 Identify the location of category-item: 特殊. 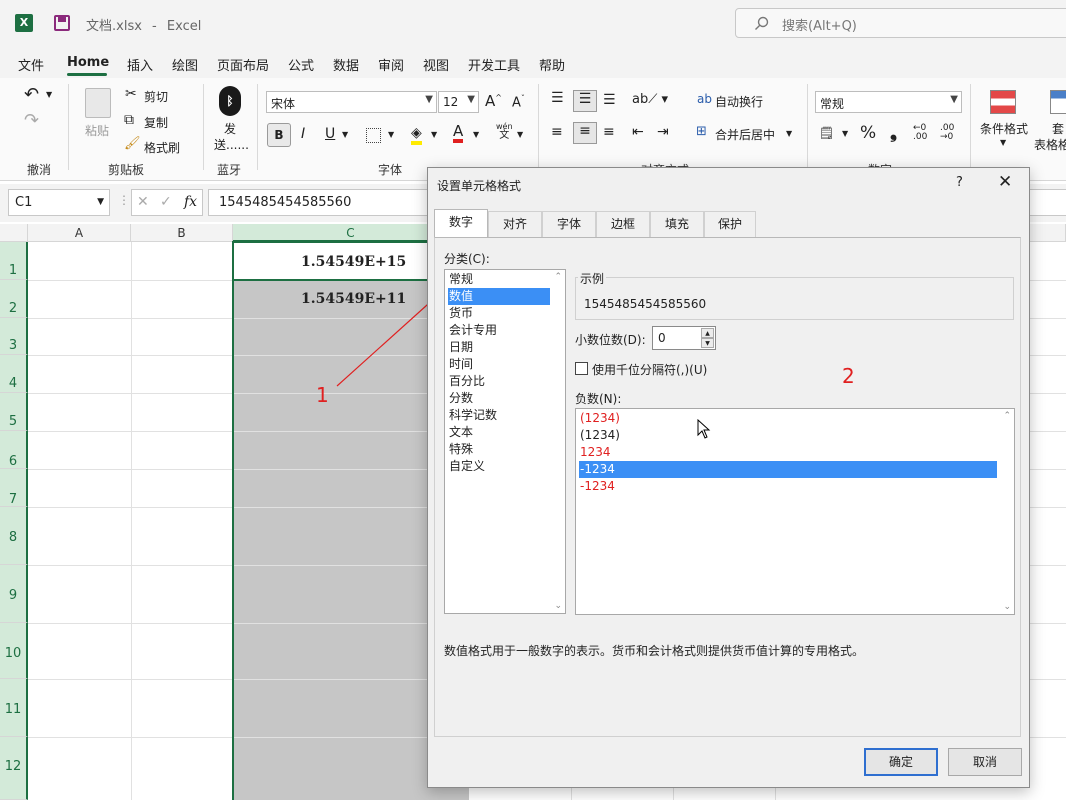
(499, 449).